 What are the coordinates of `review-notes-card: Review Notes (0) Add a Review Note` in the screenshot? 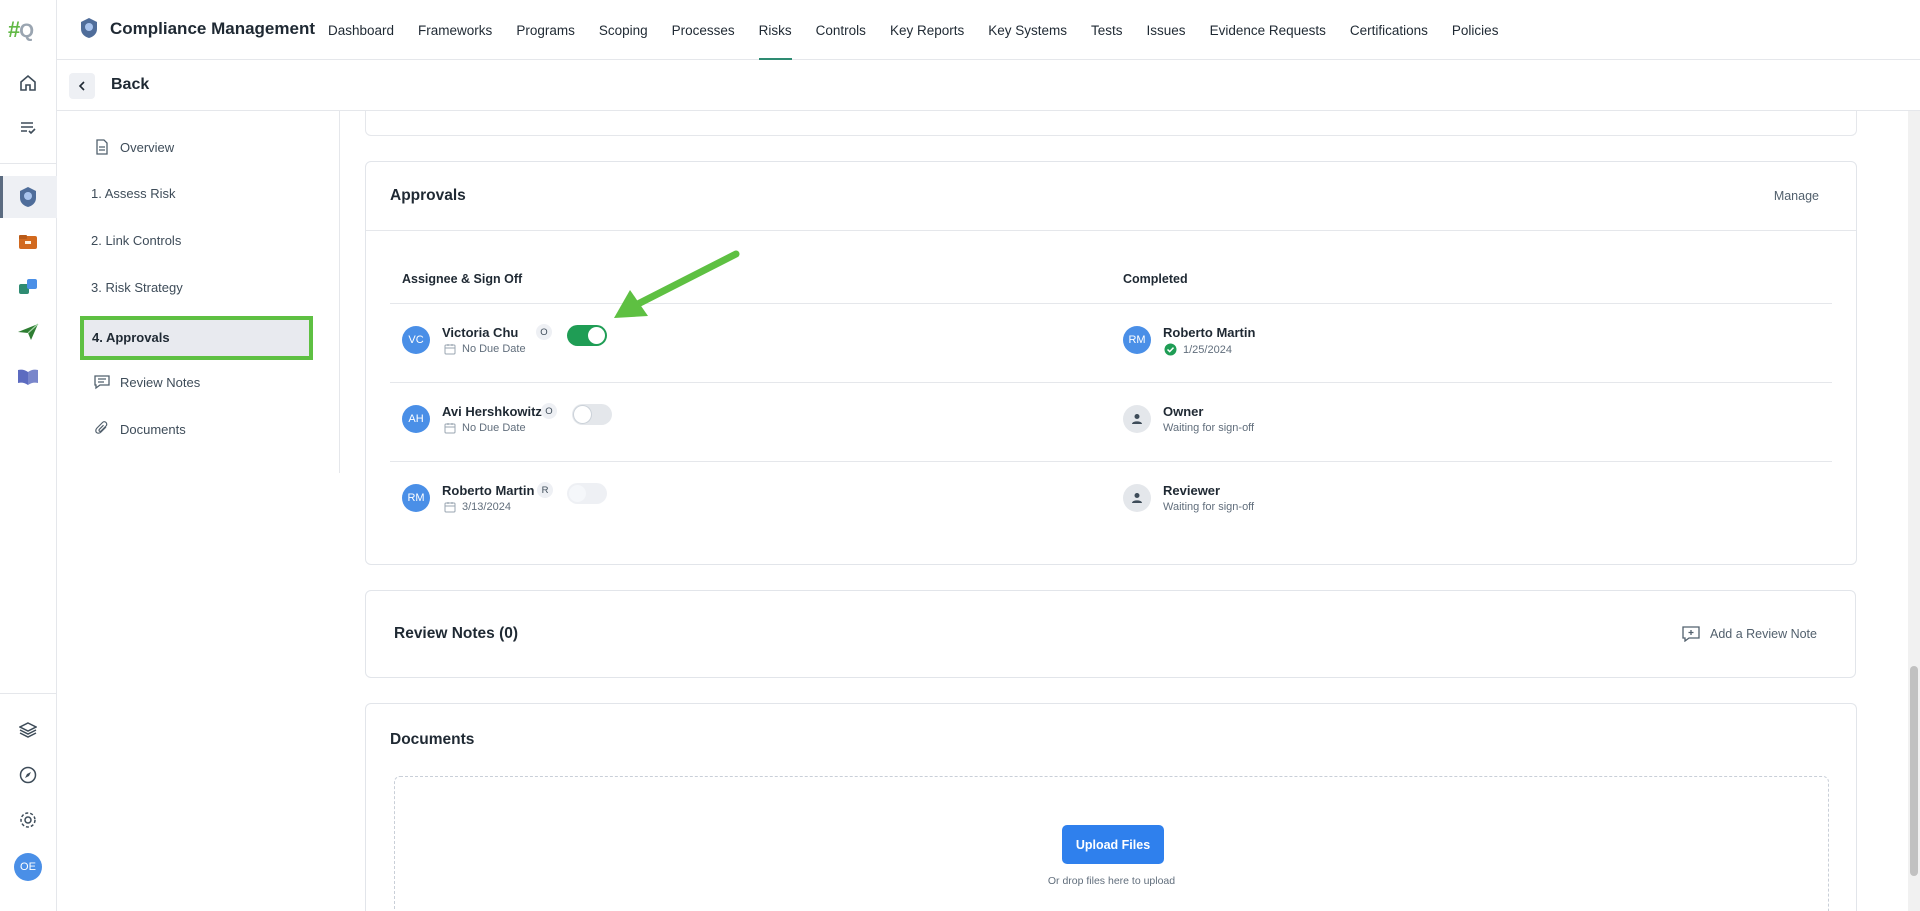 It's located at (1110, 634).